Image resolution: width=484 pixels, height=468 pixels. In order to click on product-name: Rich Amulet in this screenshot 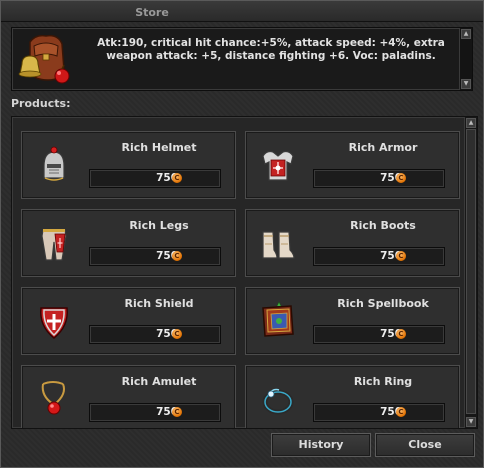, I will do `click(159, 381)`.